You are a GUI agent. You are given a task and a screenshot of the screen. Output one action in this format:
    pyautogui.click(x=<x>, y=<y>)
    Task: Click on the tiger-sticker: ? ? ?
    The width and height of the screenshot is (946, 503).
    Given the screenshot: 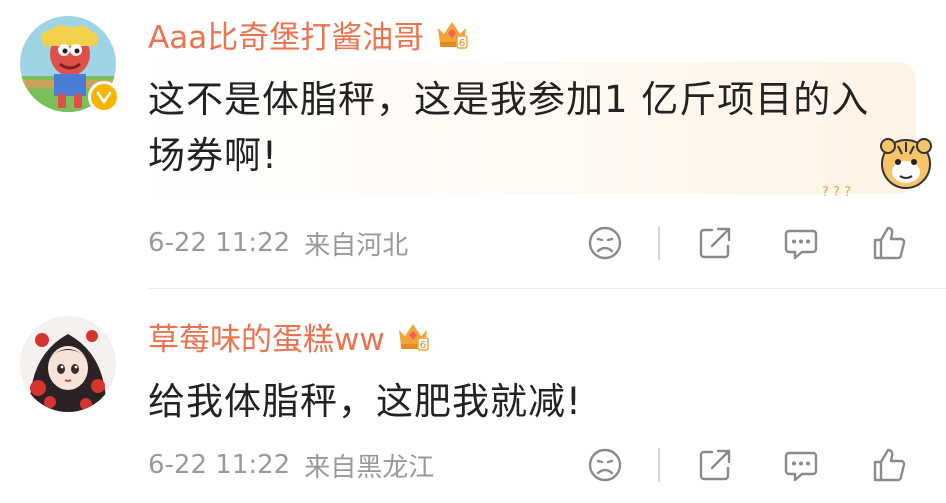 What is the action you would take?
    pyautogui.click(x=878, y=167)
    